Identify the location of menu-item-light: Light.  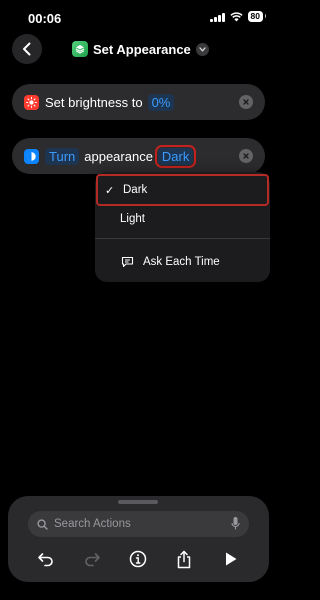
(182, 219).